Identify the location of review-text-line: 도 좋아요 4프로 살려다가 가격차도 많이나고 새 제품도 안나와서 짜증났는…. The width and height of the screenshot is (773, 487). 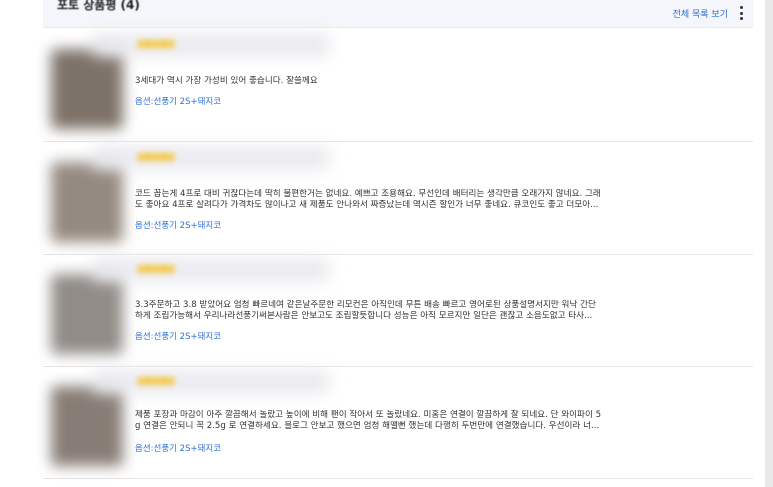
(367, 205).